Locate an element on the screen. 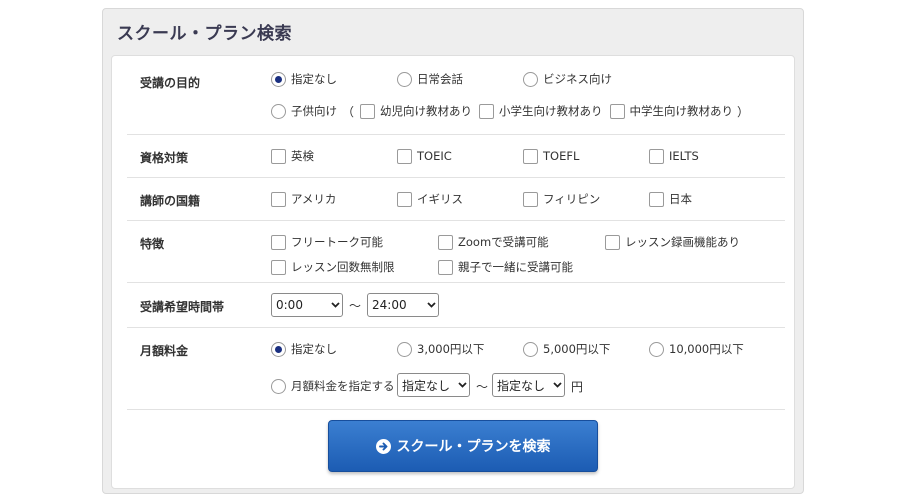  fee-label: 月額料金 is located at coordinates (164, 351).